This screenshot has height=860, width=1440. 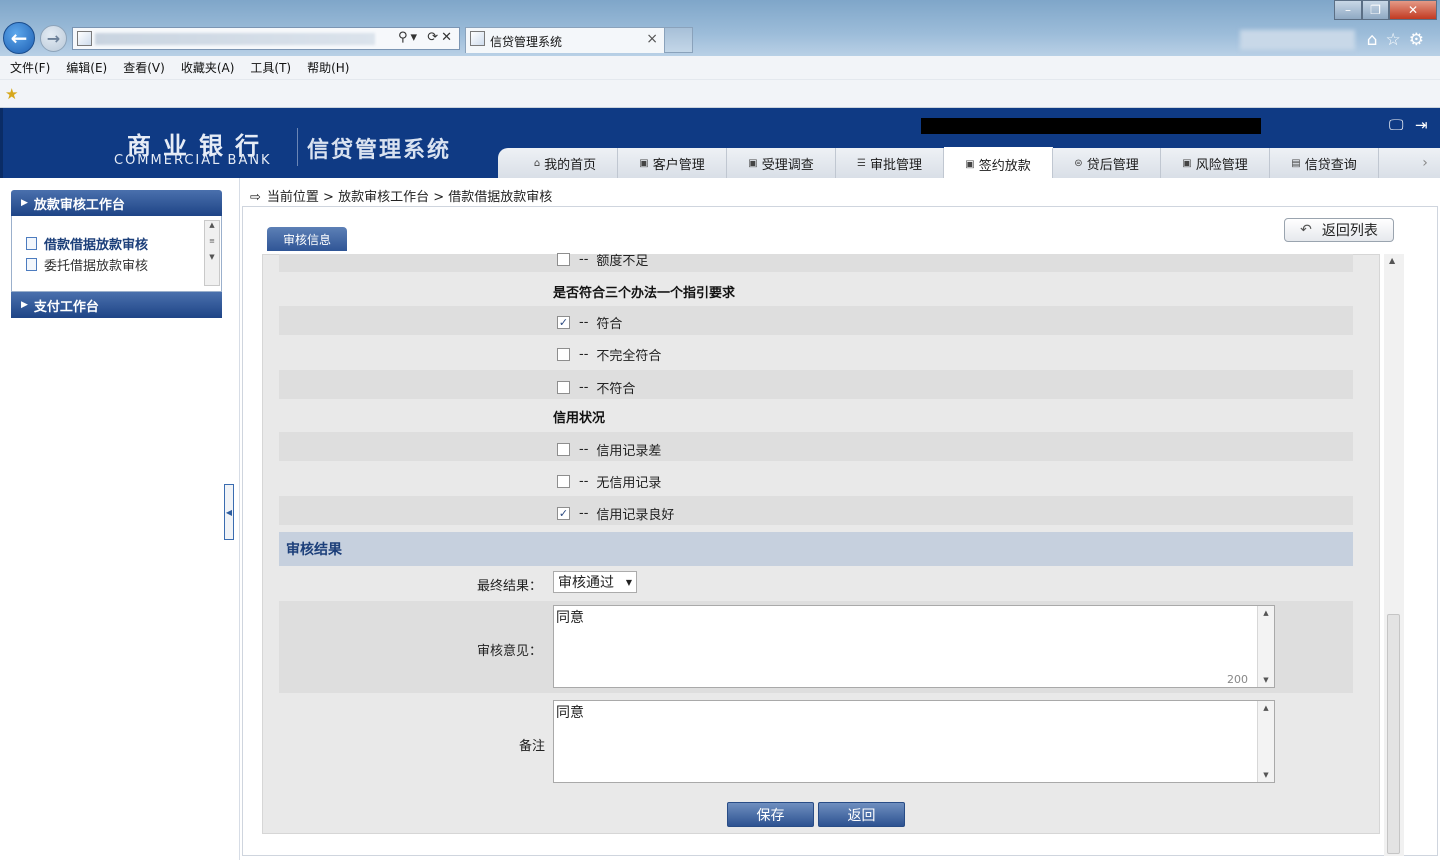 I want to click on minimize-button: –, so click(x=1348, y=10).